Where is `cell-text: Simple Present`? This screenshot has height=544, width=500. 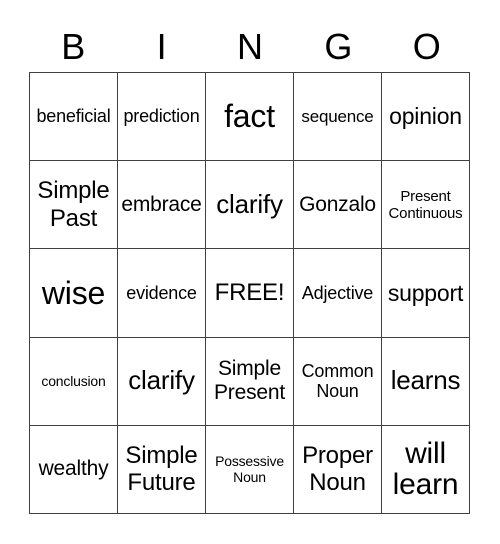
cell-text: Simple Present is located at coordinates (249, 381).